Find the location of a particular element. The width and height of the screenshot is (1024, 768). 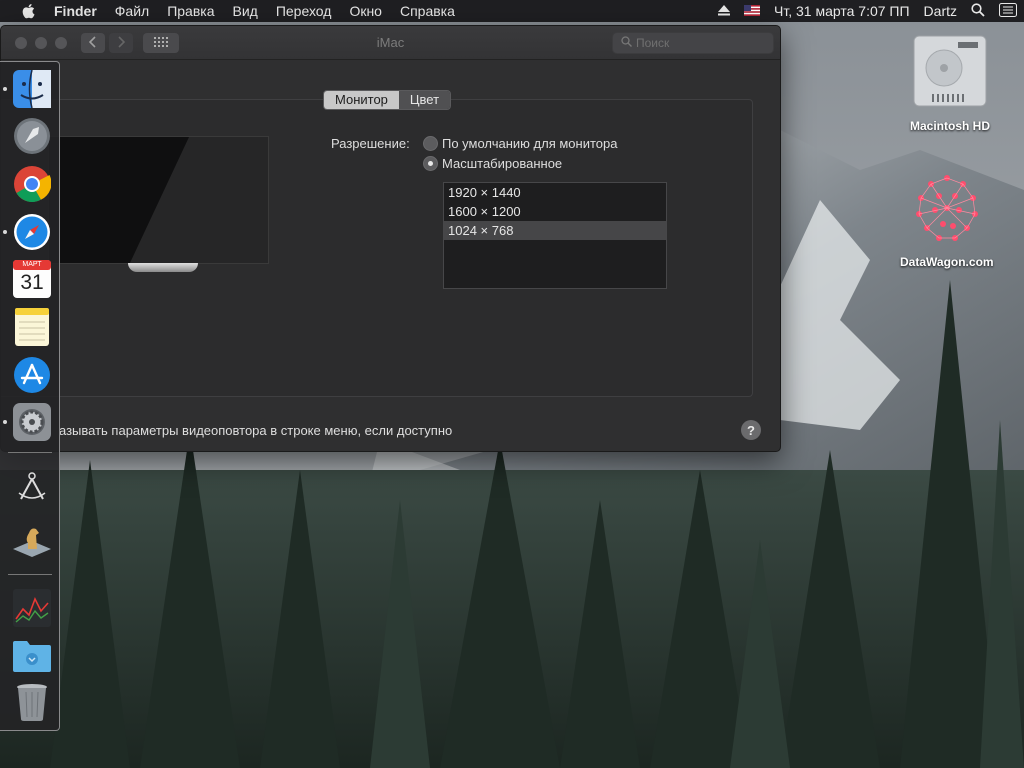

dock-system-preferences-icon is located at coordinates (32, 422).